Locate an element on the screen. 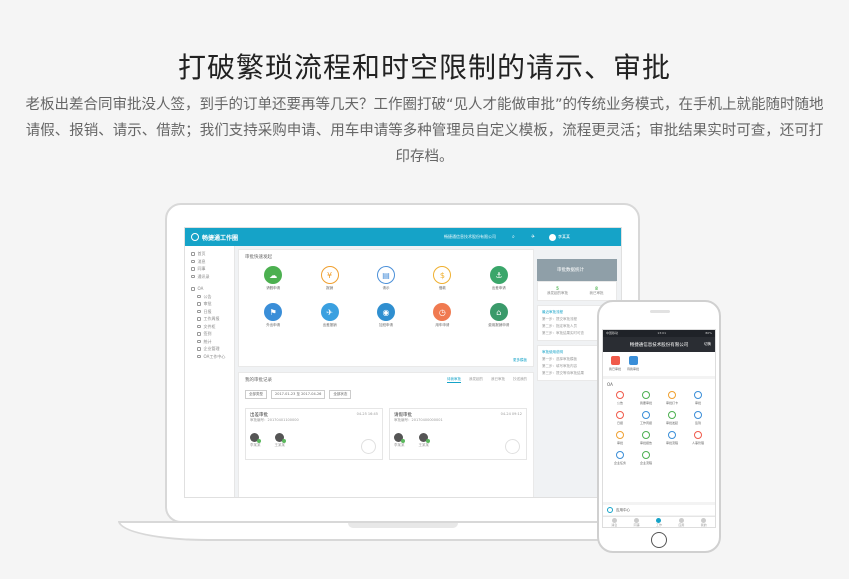  quick-label: 用车申请 is located at coordinates (442, 325).